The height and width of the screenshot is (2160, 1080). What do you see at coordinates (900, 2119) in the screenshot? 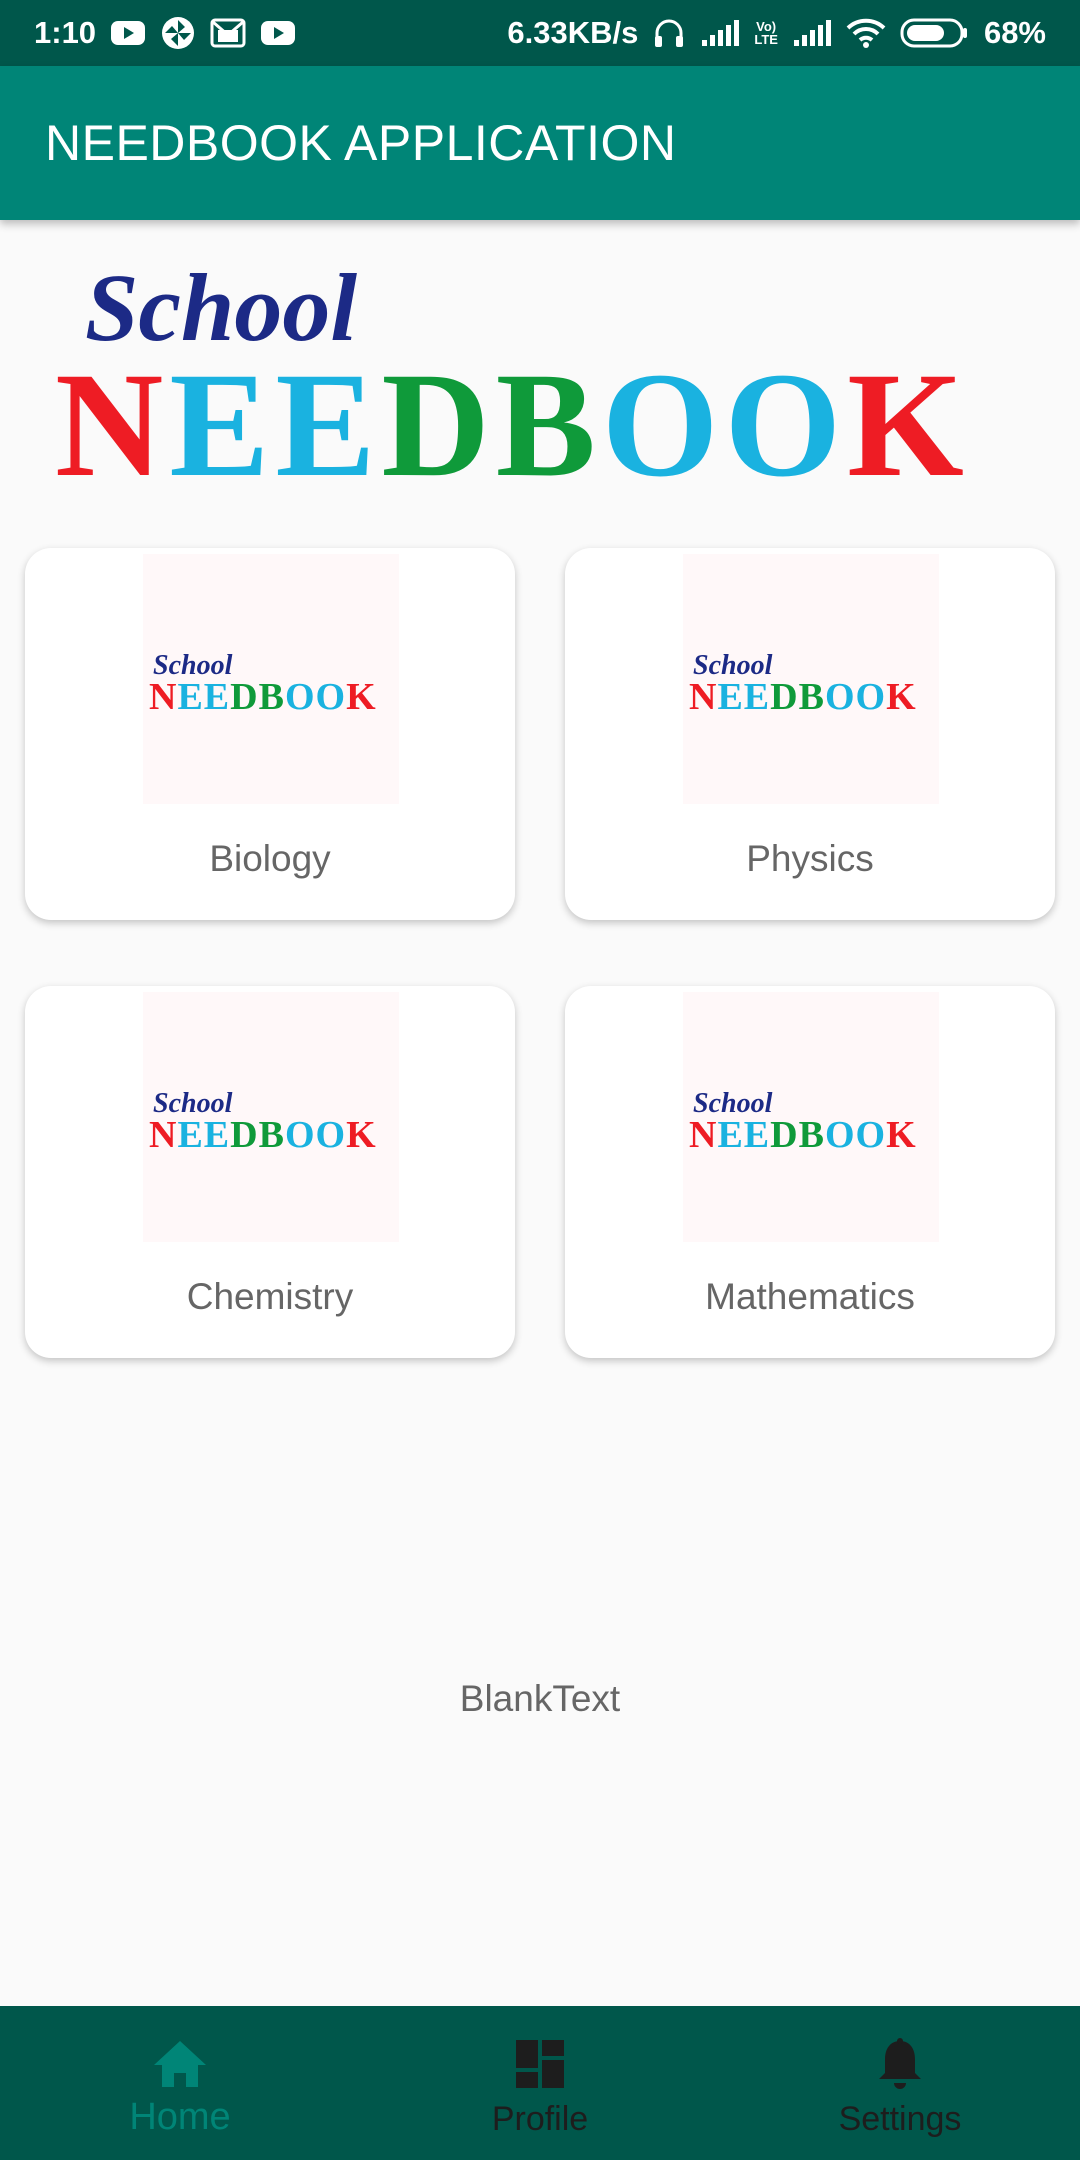
I see `nav-settings-label: Settings` at bounding box center [900, 2119].